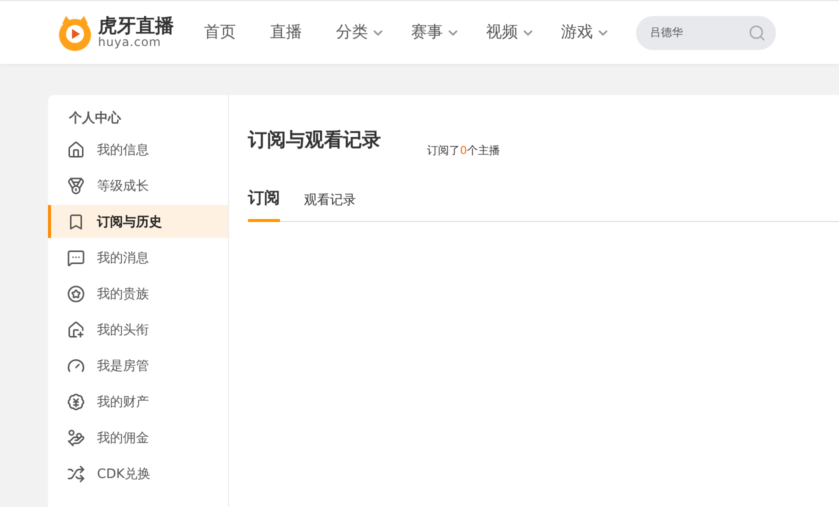 This screenshot has height=507, width=839. What do you see at coordinates (75, 33) in the screenshot?
I see `tiger-logo-icon` at bounding box center [75, 33].